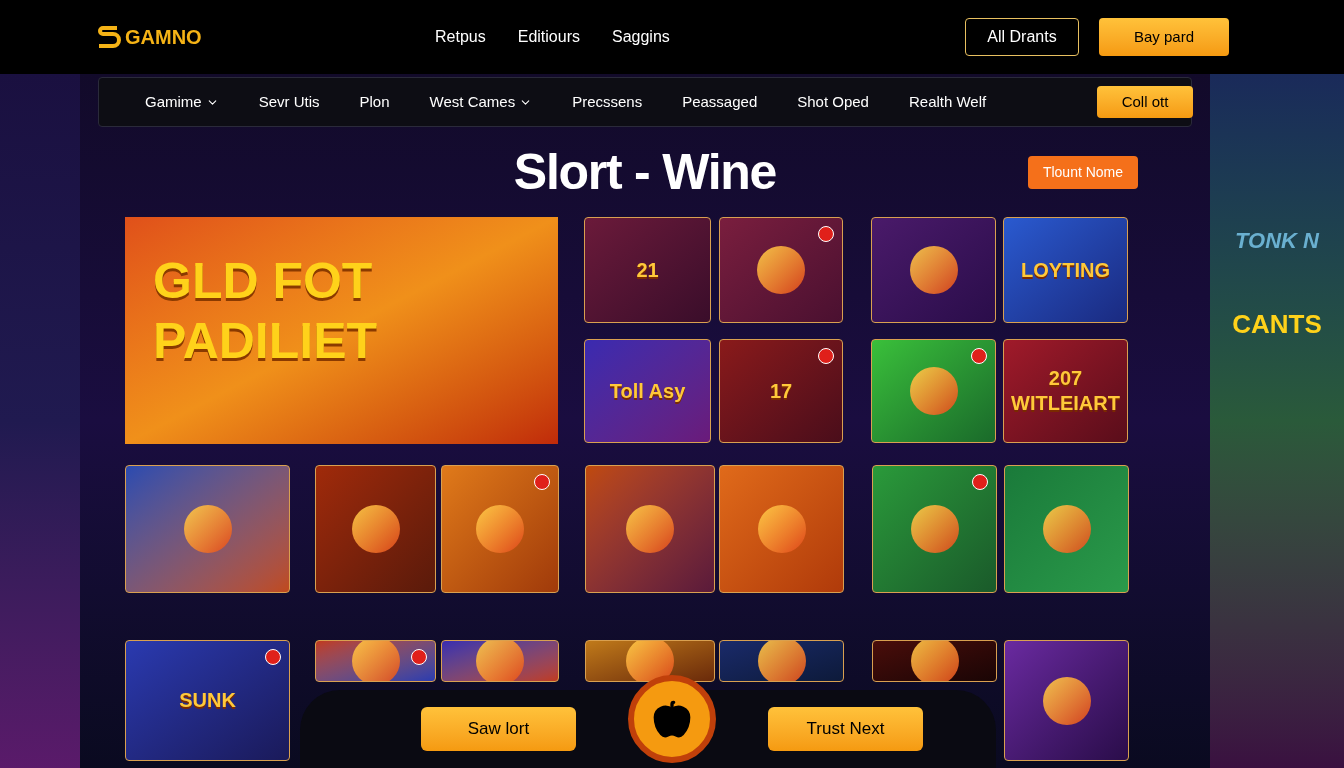  What do you see at coordinates (640, 37) in the screenshot?
I see `header-link: Saggins` at bounding box center [640, 37].